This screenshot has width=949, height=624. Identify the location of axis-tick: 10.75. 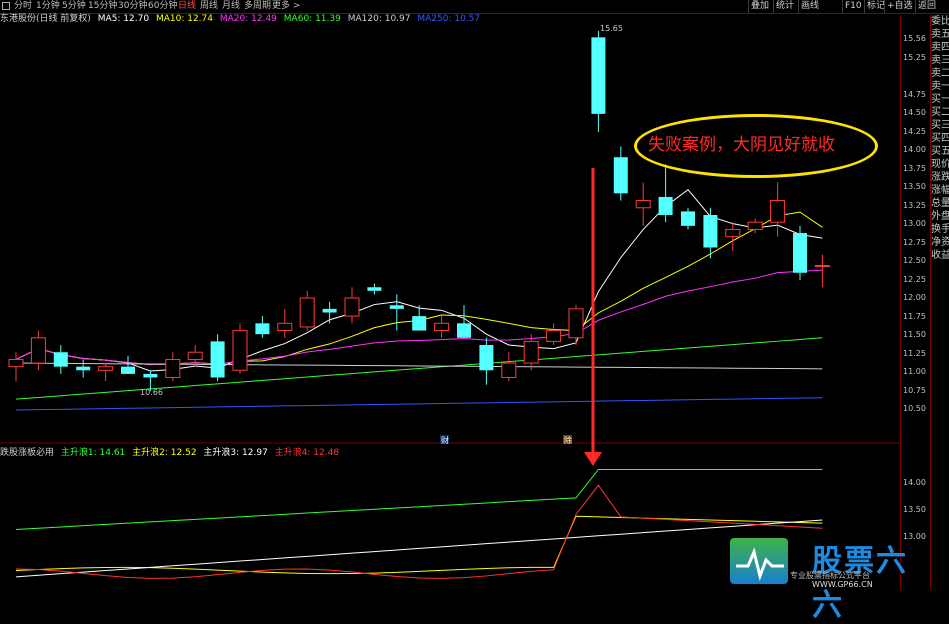
(914, 390).